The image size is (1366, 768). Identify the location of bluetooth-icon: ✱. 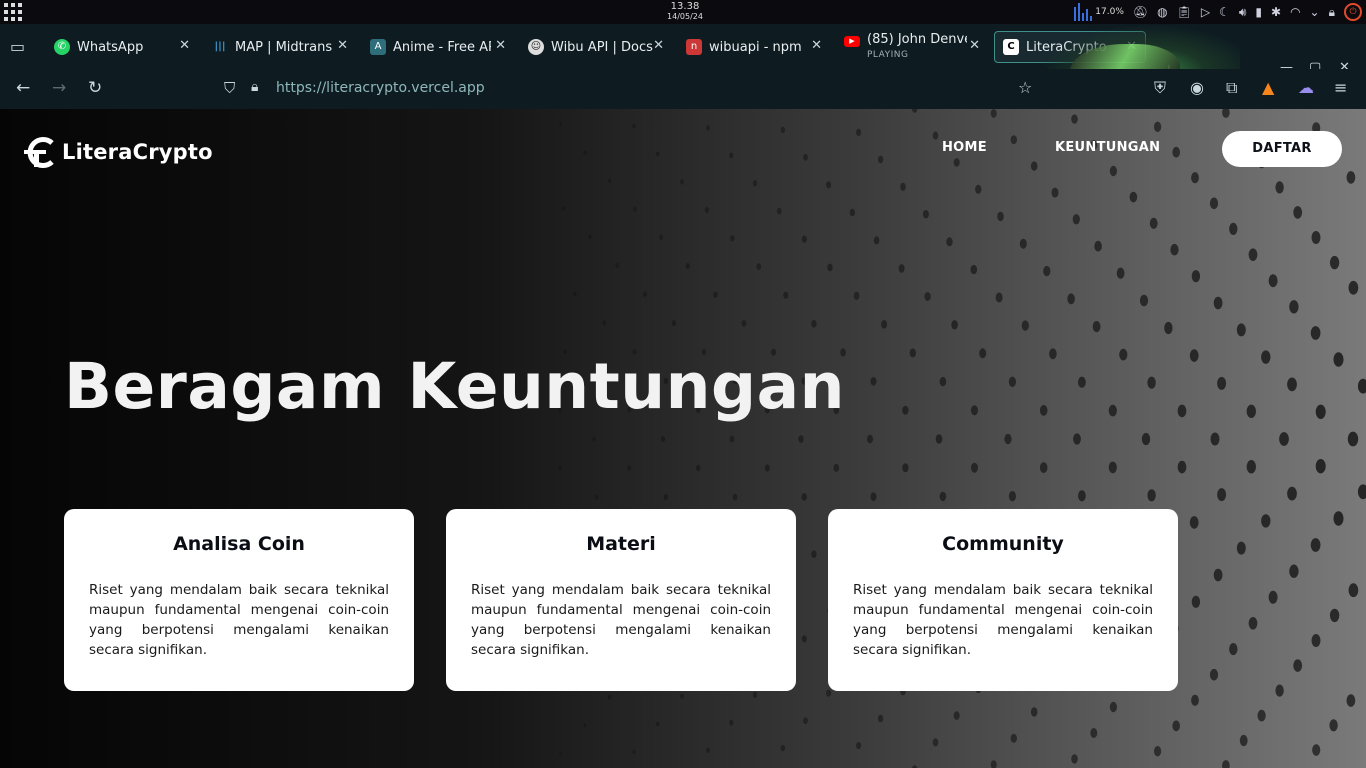
(1276, 12).